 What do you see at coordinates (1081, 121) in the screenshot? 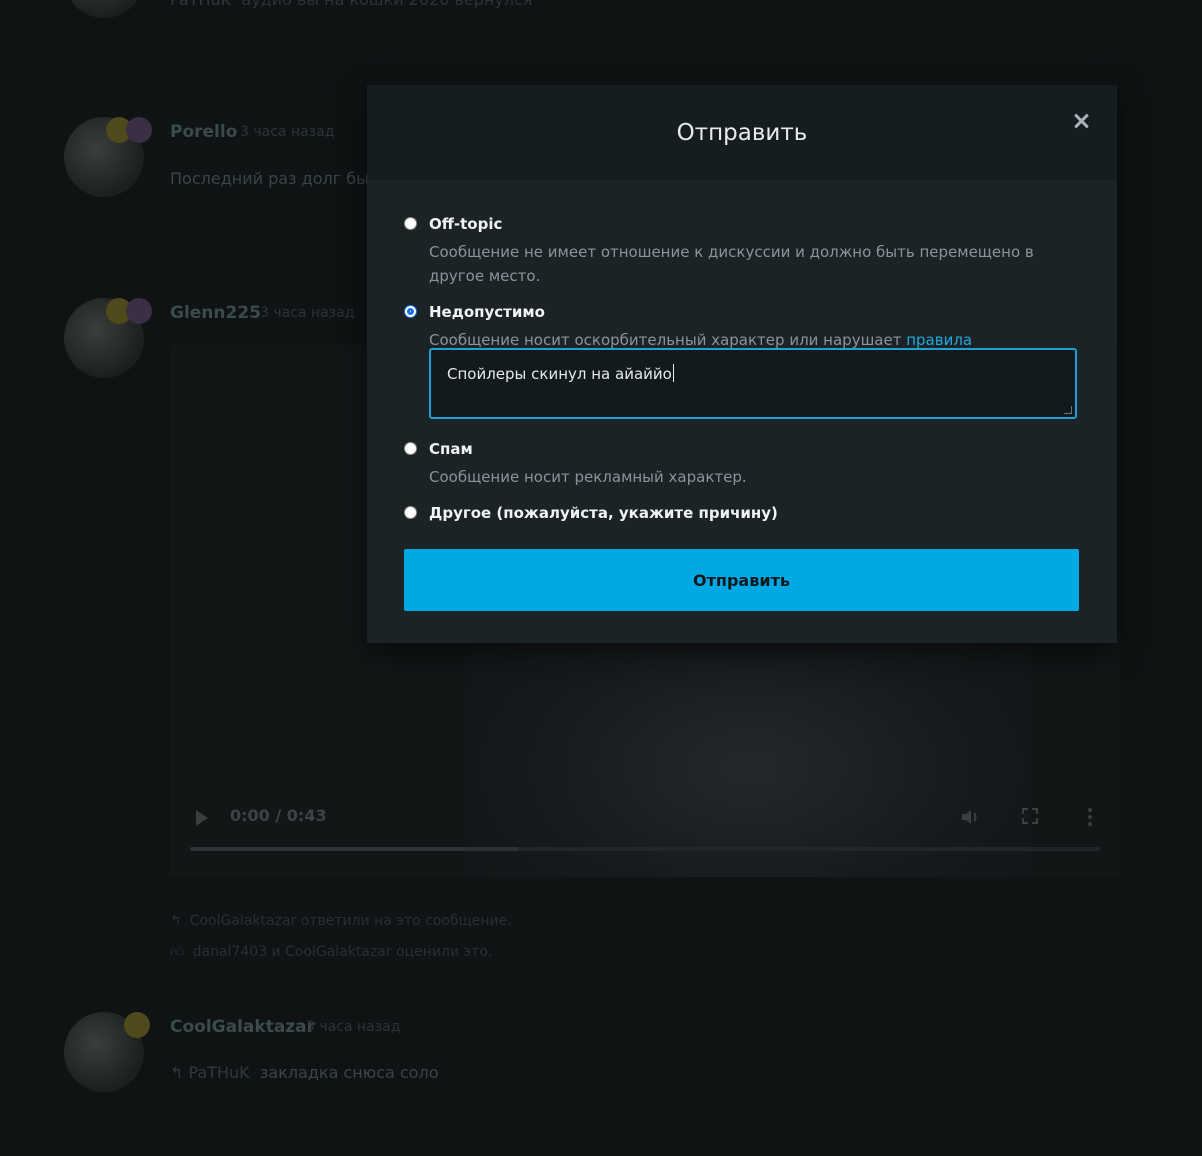
I see `close-icon` at bounding box center [1081, 121].